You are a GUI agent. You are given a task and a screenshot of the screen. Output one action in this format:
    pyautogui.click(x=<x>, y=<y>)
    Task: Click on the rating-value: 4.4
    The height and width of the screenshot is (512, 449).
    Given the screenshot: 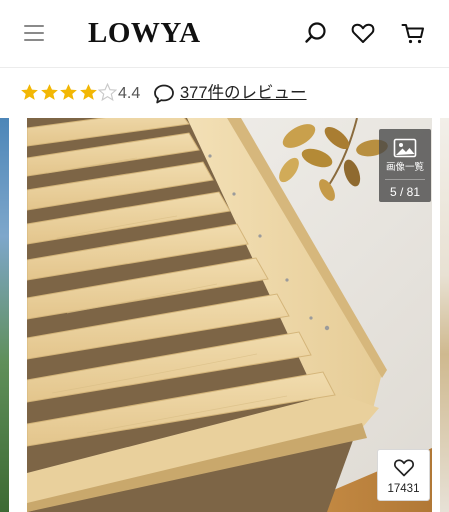 What is the action you would take?
    pyautogui.click(x=129, y=93)
    